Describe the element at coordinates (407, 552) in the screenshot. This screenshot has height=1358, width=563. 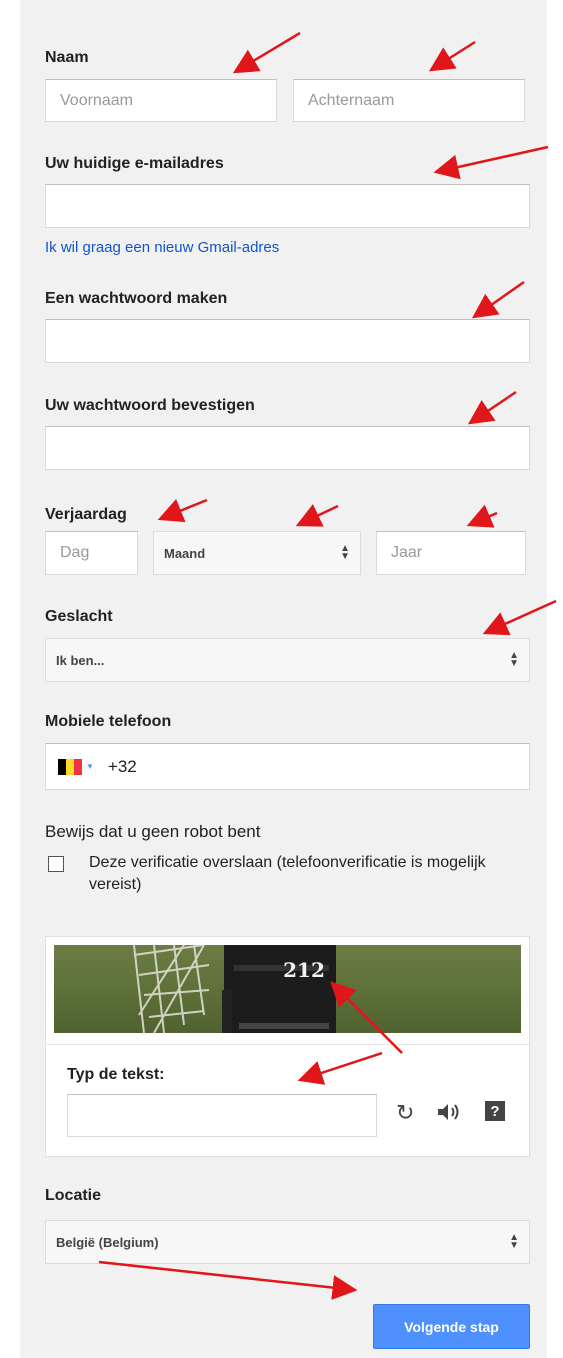
I see `birthday-year-placeholder: Jaar` at that location.